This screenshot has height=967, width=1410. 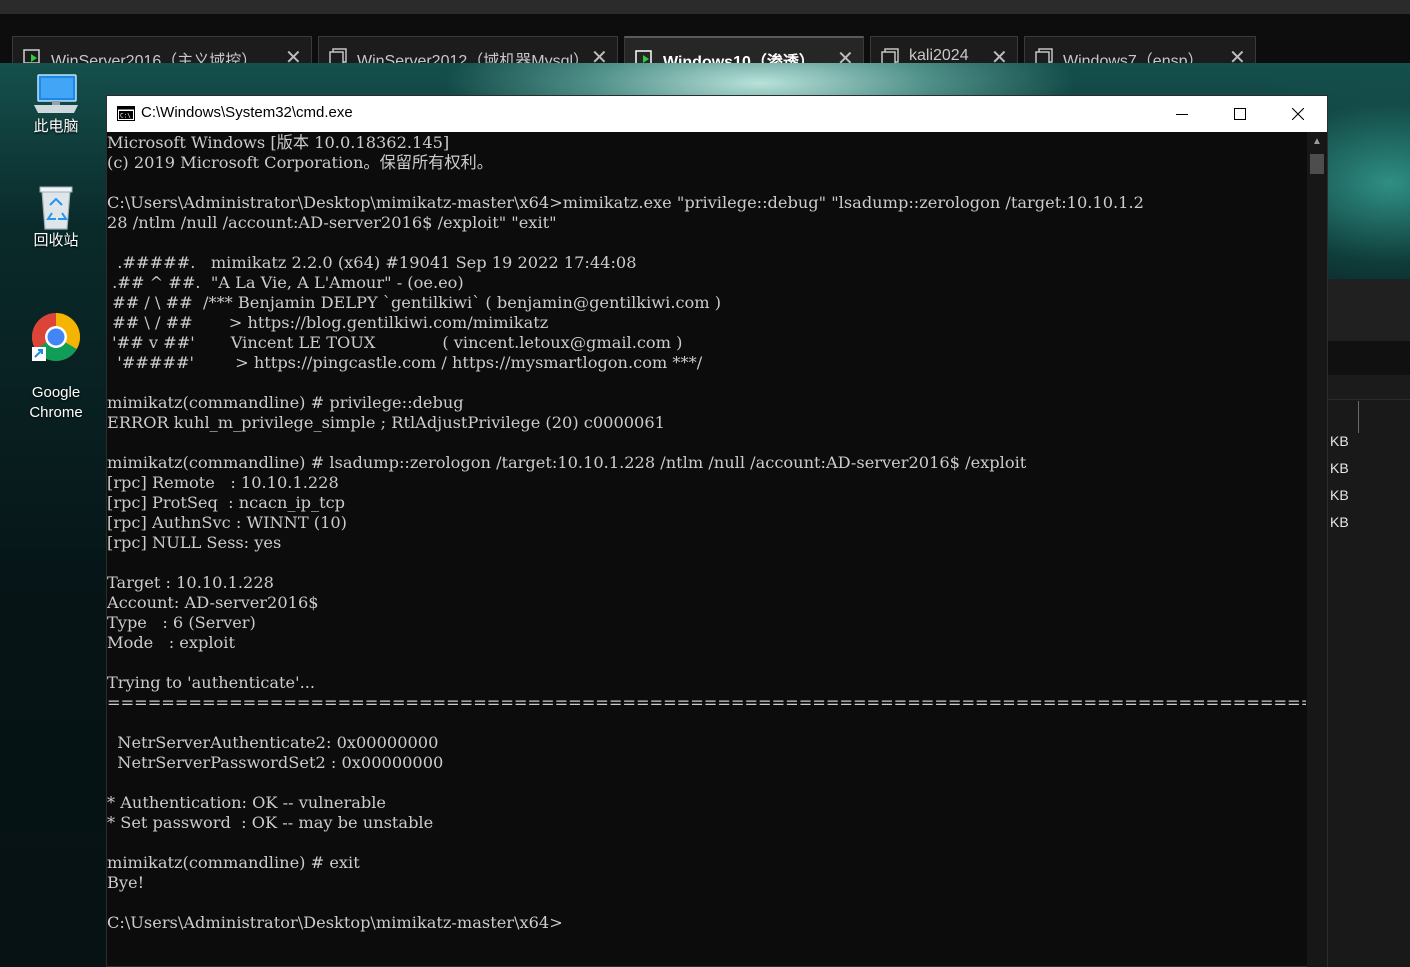 I want to click on desktop-icon-recycle-bin: 回收站, so click(x=56, y=217).